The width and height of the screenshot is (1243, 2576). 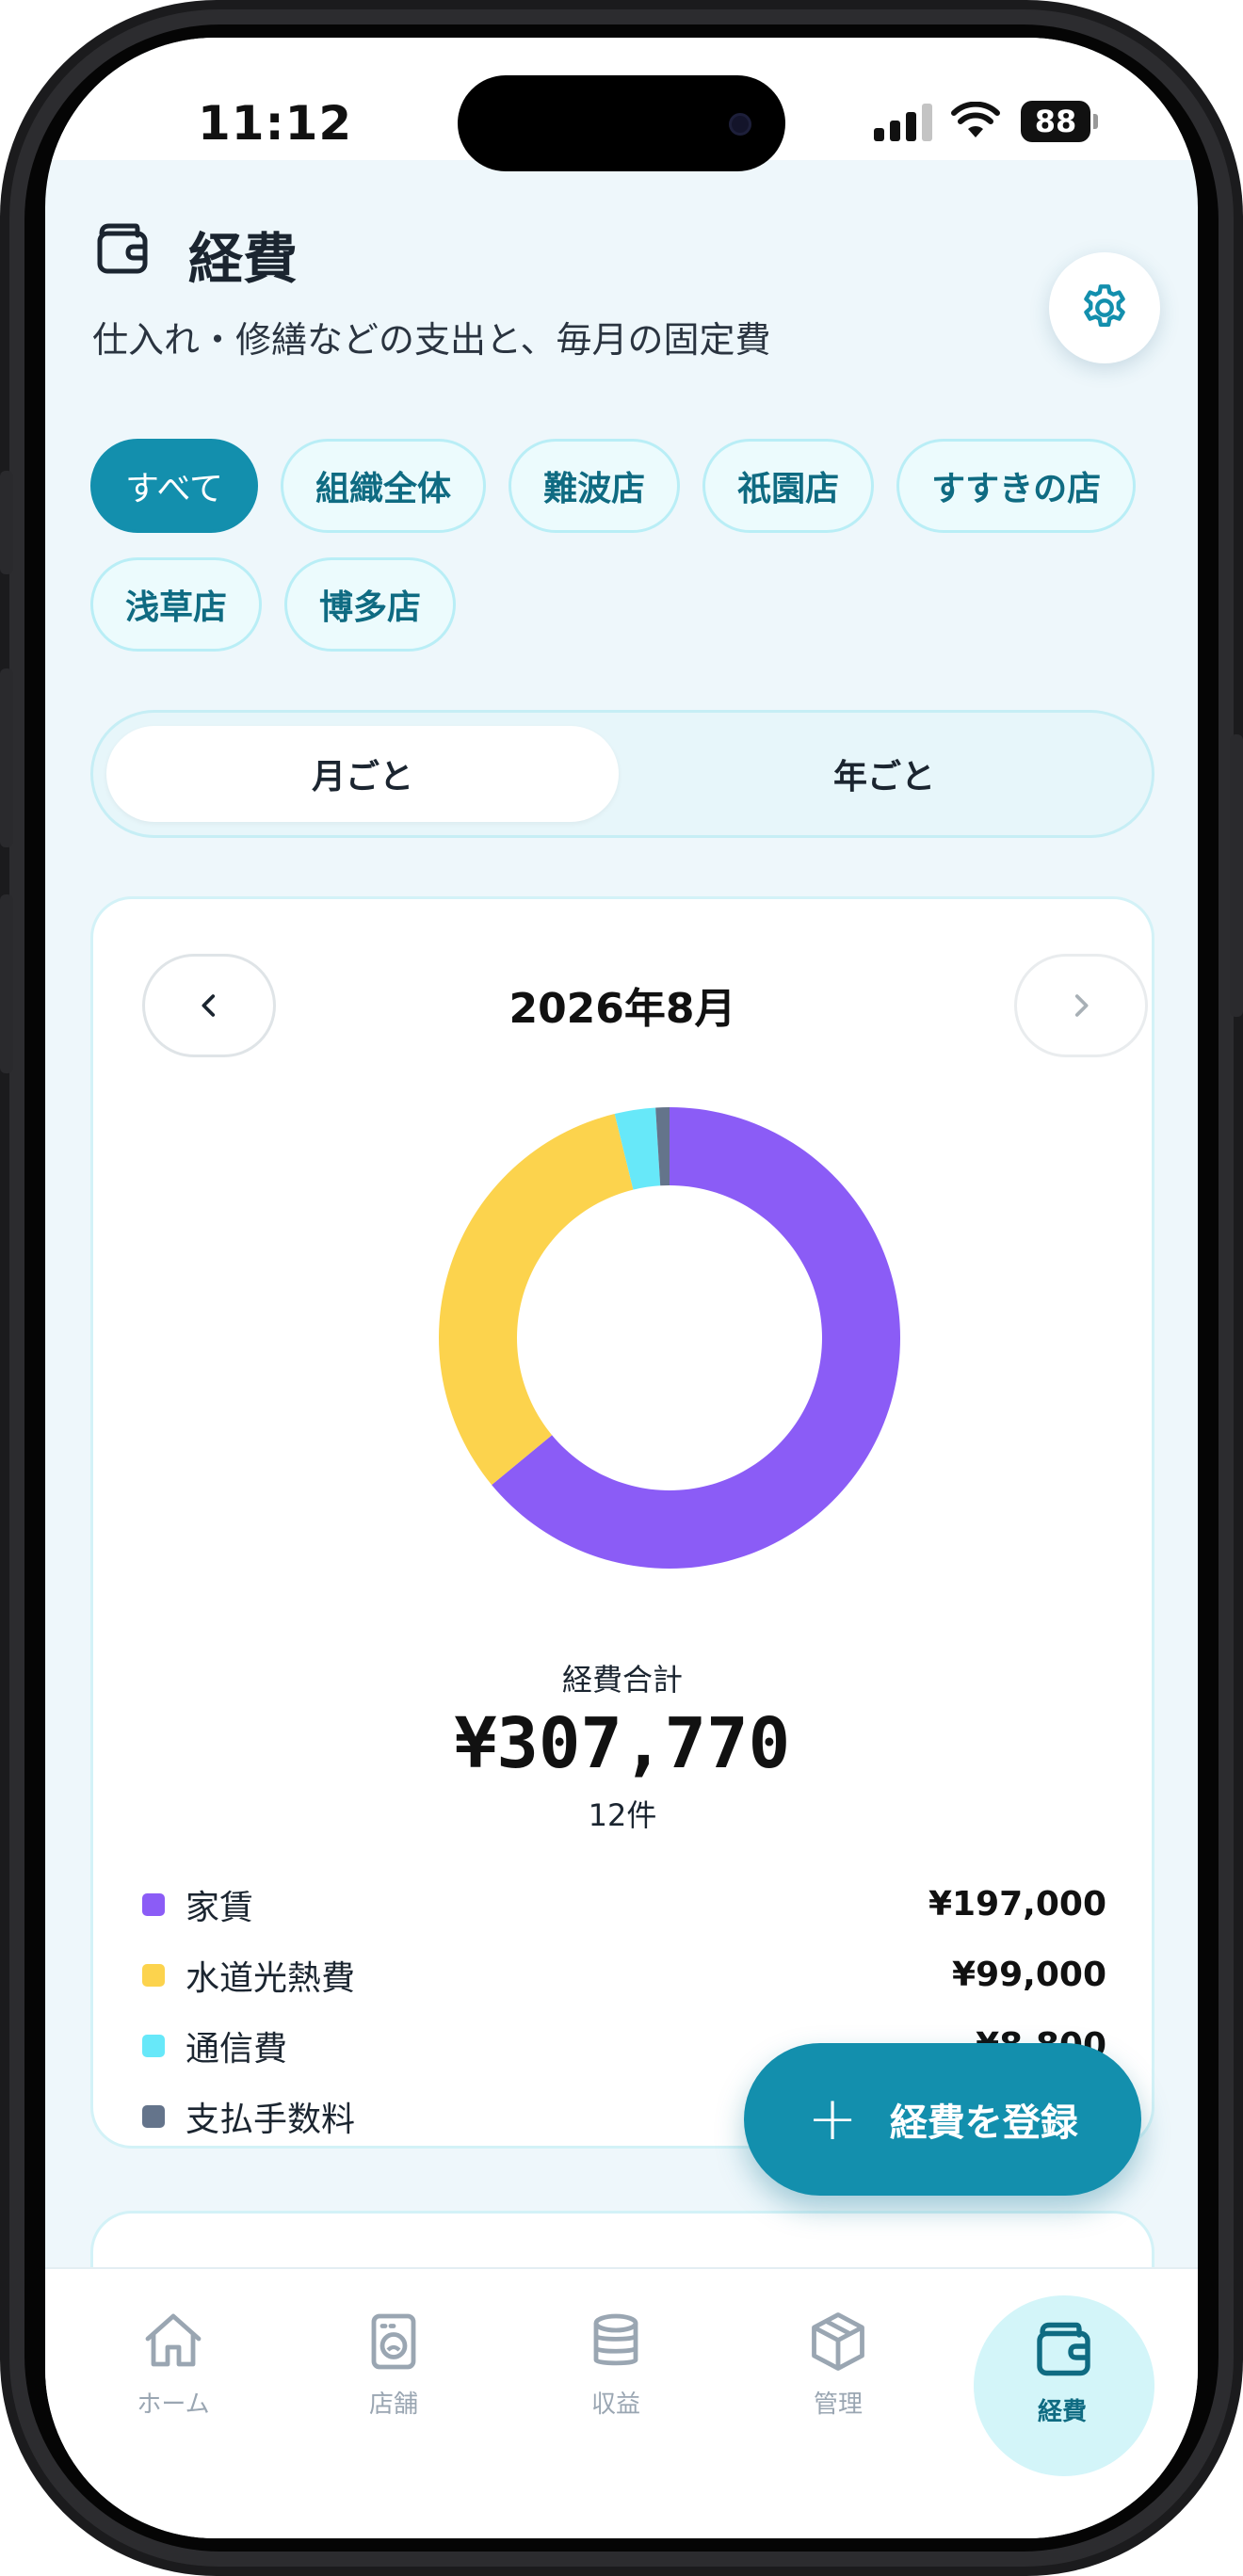 What do you see at coordinates (838, 2404) in the screenshot?
I see `tab-label: 管理` at bounding box center [838, 2404].